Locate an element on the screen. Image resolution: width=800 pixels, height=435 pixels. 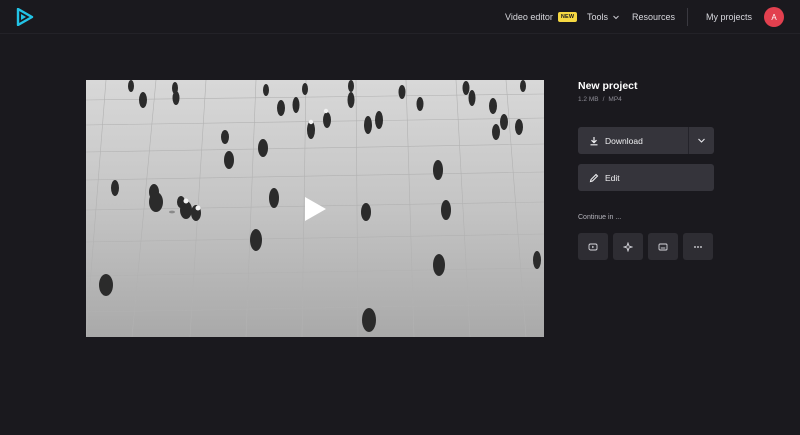
continue-move-button is located at coordinates (628, 246).